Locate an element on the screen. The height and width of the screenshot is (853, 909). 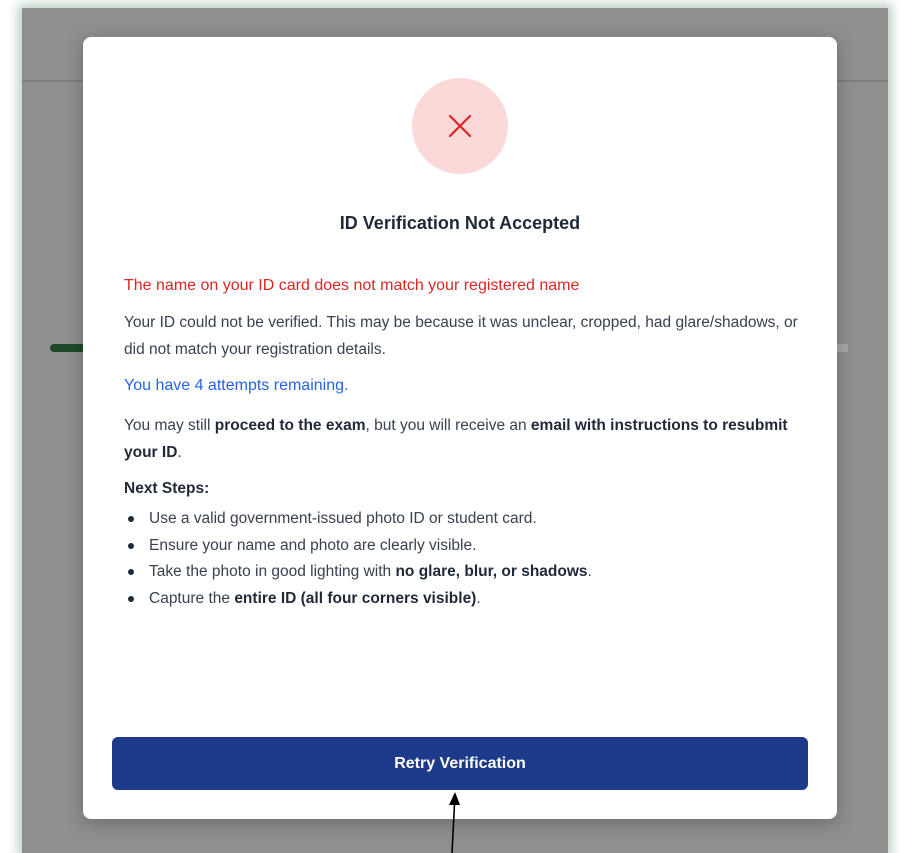
proceed-notice-text: , but you will receive an is located at coordinates (448, 425).